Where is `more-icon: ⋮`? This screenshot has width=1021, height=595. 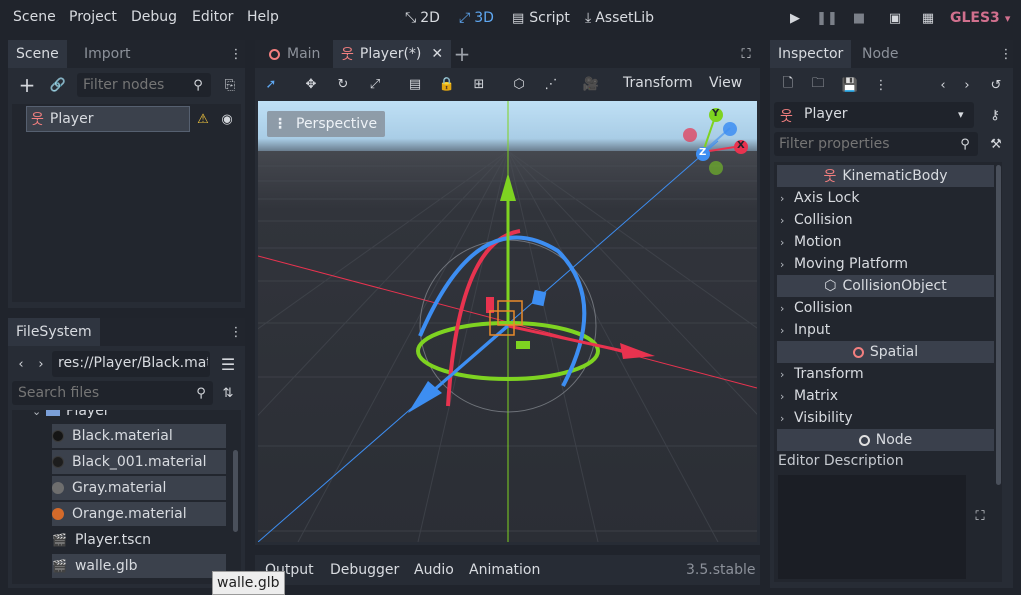
more-icon: ⋮ is located at coordinates (881, 85).